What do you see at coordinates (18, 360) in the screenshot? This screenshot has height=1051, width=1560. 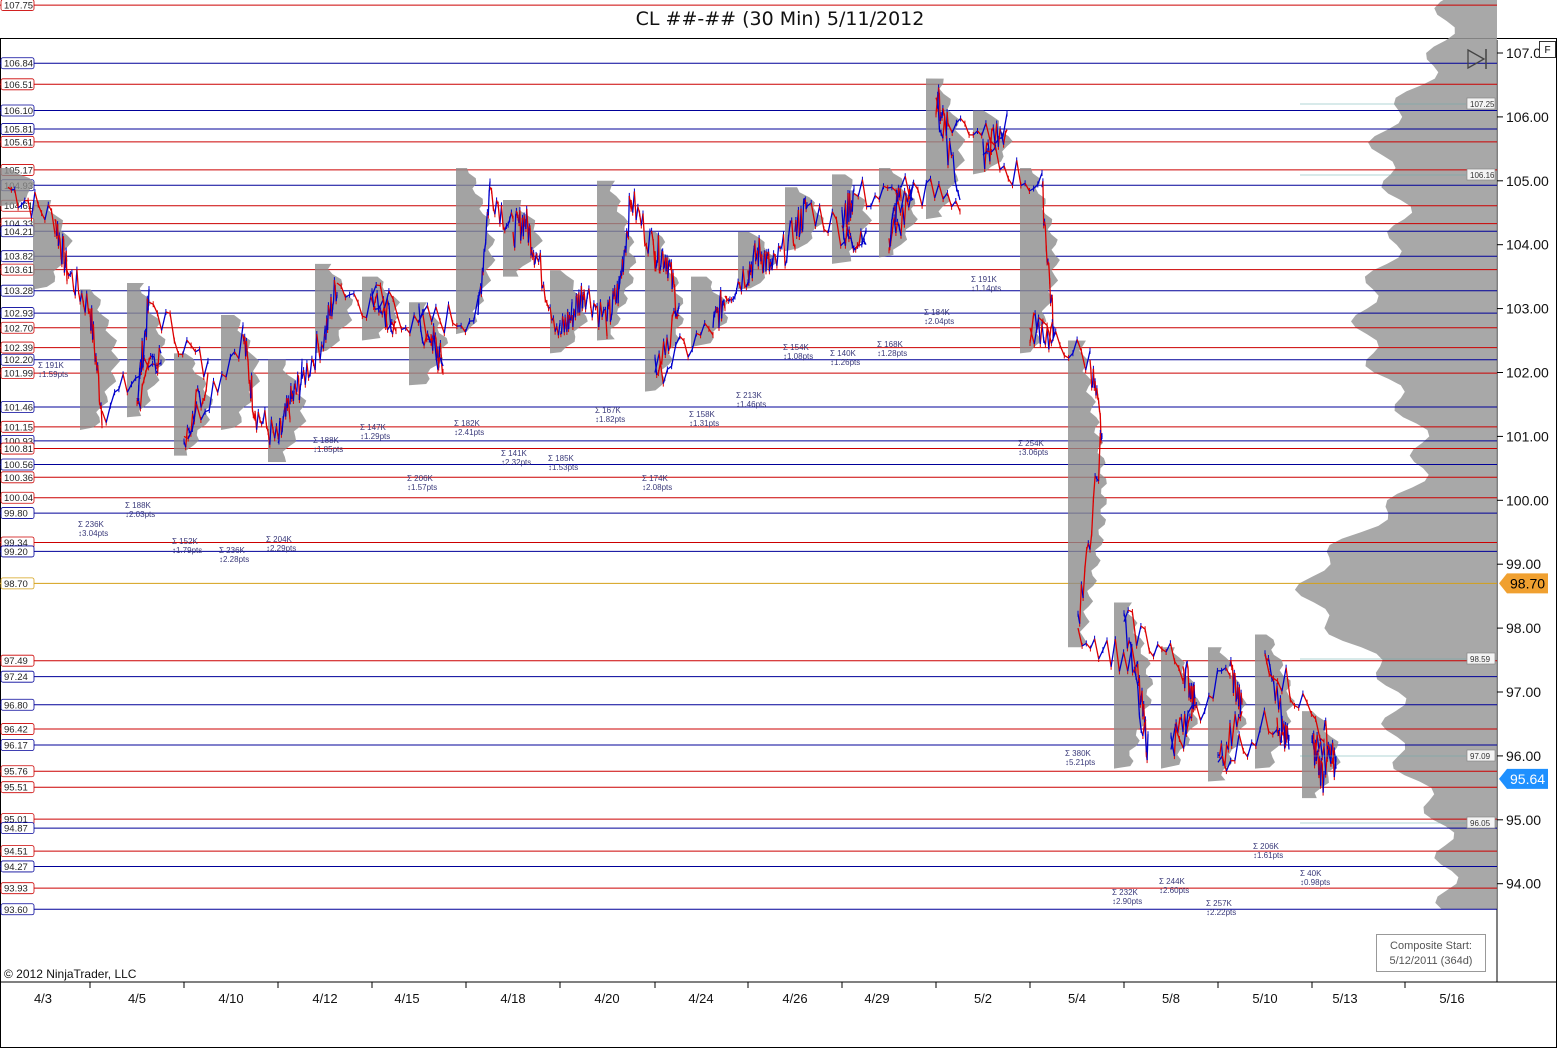 I see `level-tag-label: 102.20` at bounding box center [18, 360].